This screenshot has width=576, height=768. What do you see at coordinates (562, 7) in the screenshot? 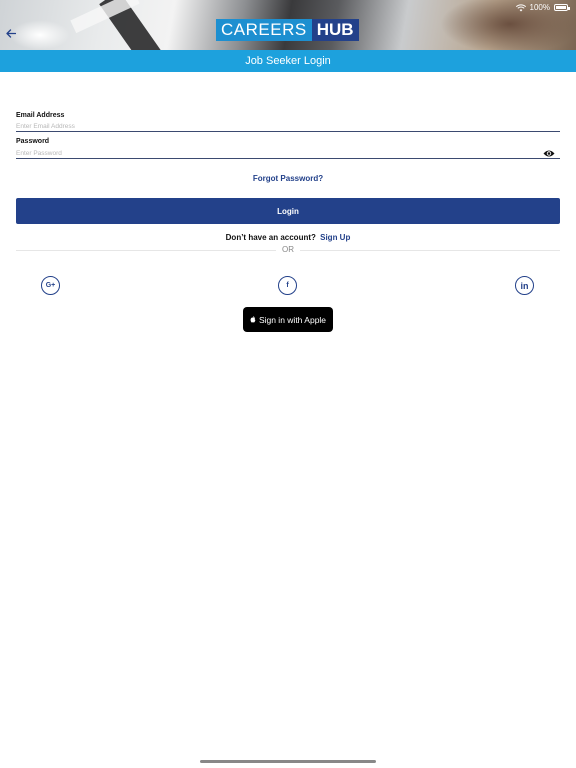
I see `battery-icon` at bounding box center [562, 7].